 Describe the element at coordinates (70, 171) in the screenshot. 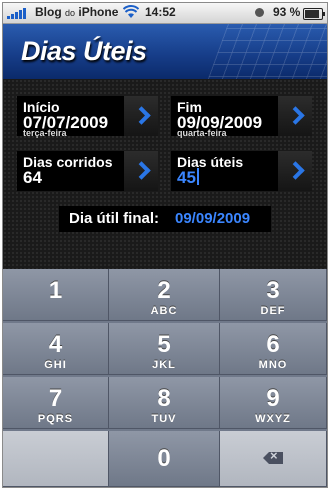

I see `dias-corridos-field: Dias corridos 64` at that location.